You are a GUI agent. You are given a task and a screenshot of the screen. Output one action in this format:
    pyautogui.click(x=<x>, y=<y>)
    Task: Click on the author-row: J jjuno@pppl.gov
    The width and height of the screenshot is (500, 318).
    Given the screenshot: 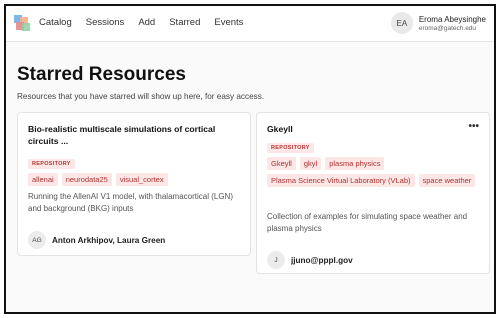 What is the action you would take?
    pyautogui.click(x=310, y=260)
    